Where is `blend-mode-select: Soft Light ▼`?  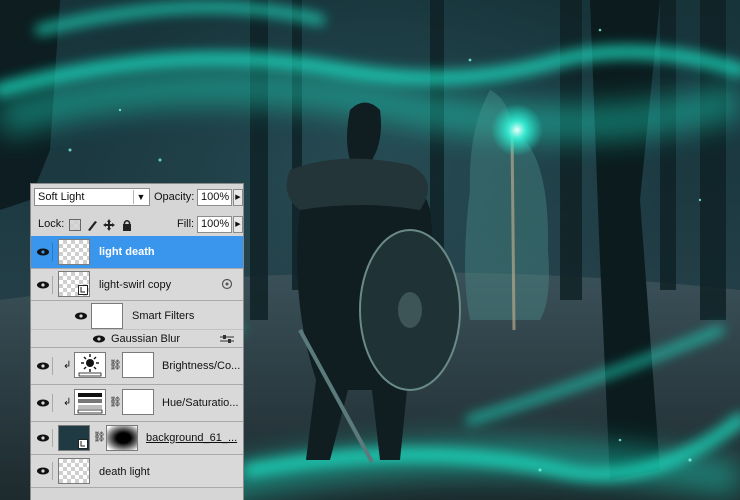 blend-mode-select: Soft Light ▼ is located at coordinates (92, 197).